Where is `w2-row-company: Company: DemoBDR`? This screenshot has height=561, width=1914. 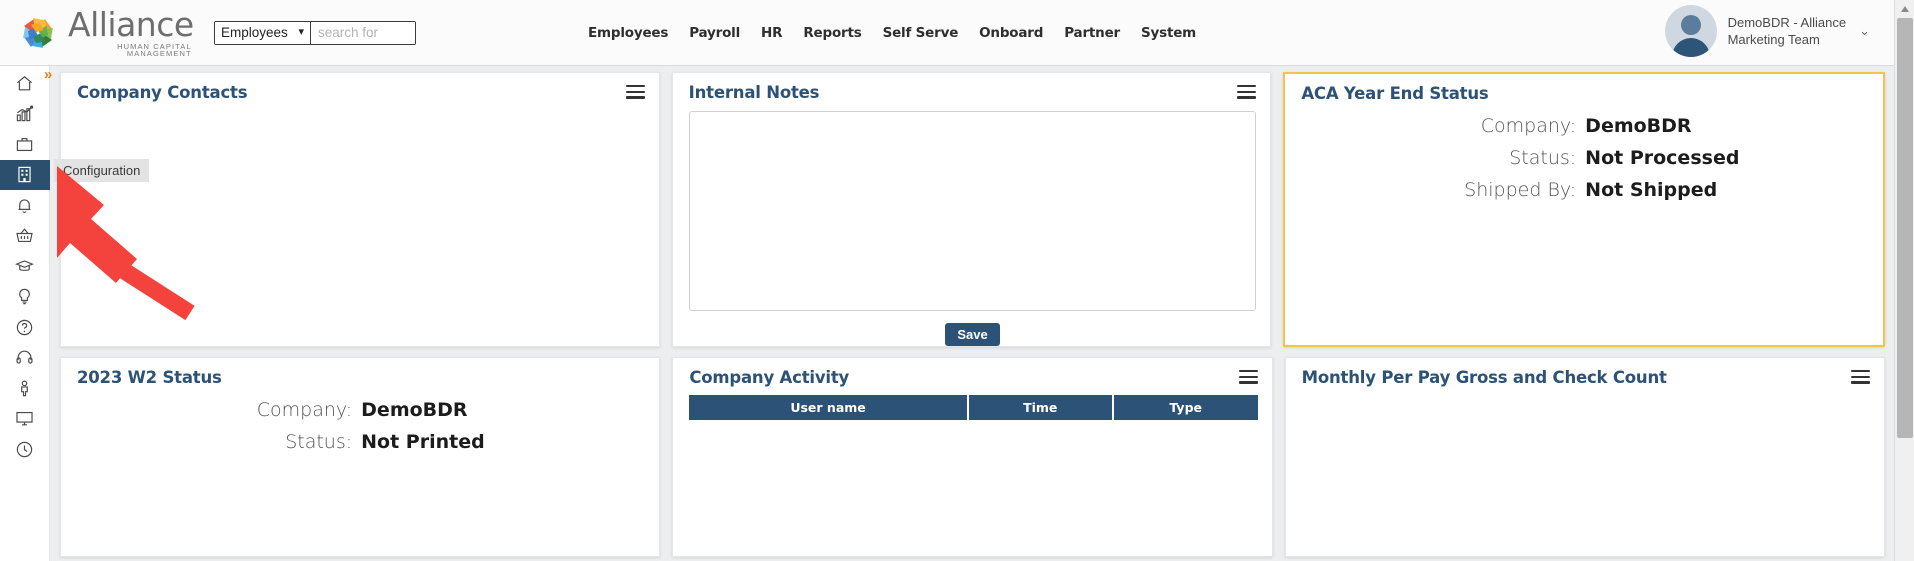 w2-row-company: Company: DemoBDR is located at coordinates (361, 410).